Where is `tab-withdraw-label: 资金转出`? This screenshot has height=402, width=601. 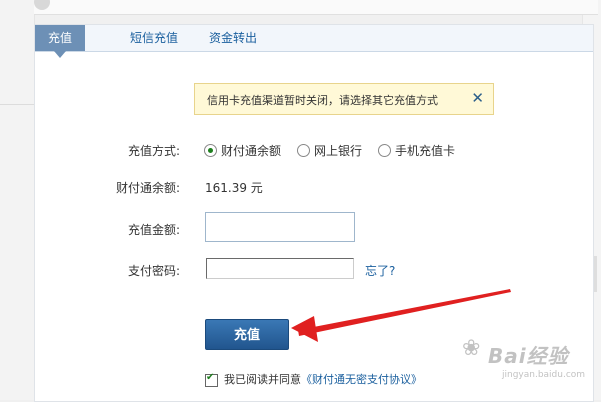 tab-withdraw-label: 资金转出 is located at coordinates (233, 38).